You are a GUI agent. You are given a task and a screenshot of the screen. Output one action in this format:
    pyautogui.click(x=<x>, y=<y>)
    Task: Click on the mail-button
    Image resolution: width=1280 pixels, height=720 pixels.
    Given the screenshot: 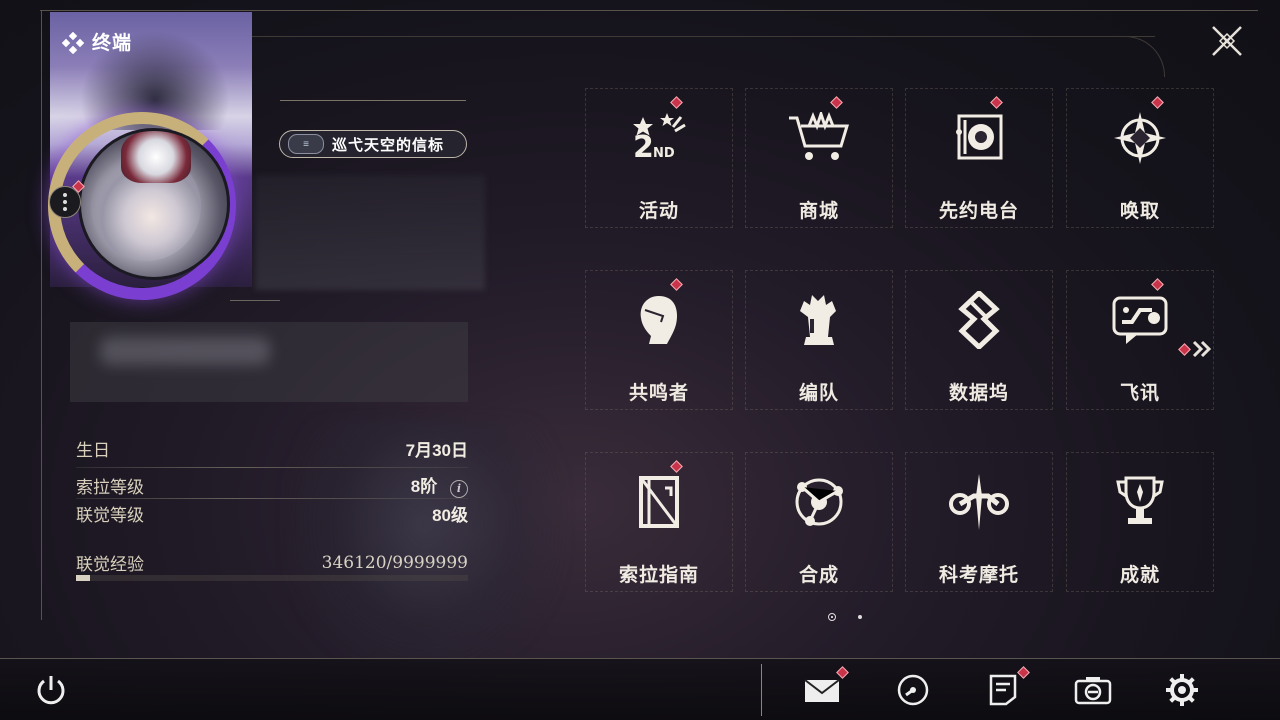 What is the action you would take?
    pyautogui.click(x=825, y=688)
    